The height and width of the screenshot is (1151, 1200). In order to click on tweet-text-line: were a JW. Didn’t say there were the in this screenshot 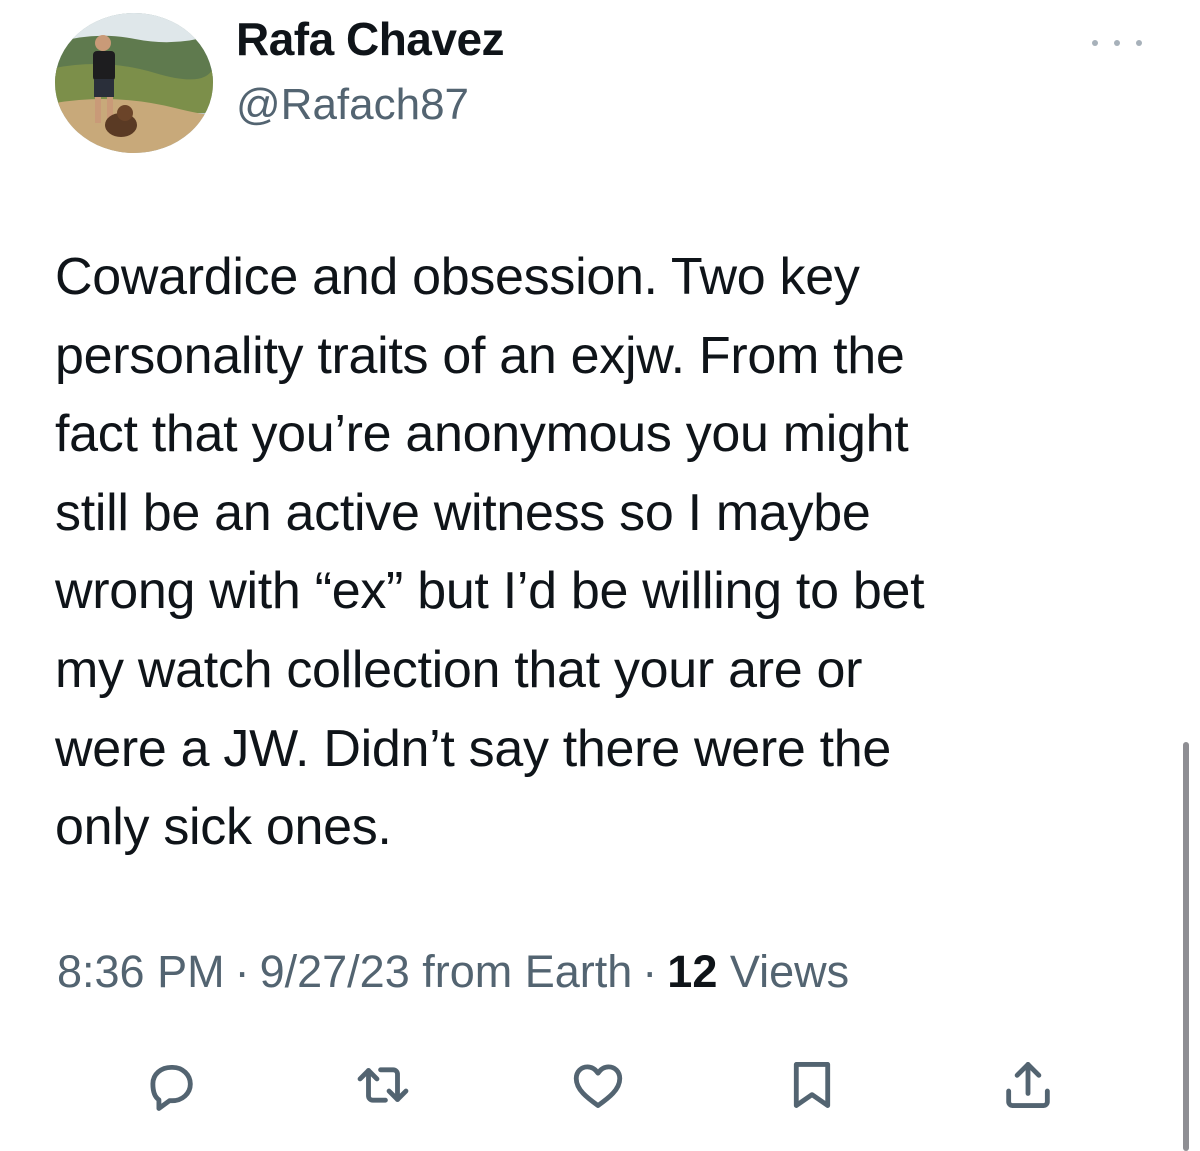, I will do `click(473, 748)`.